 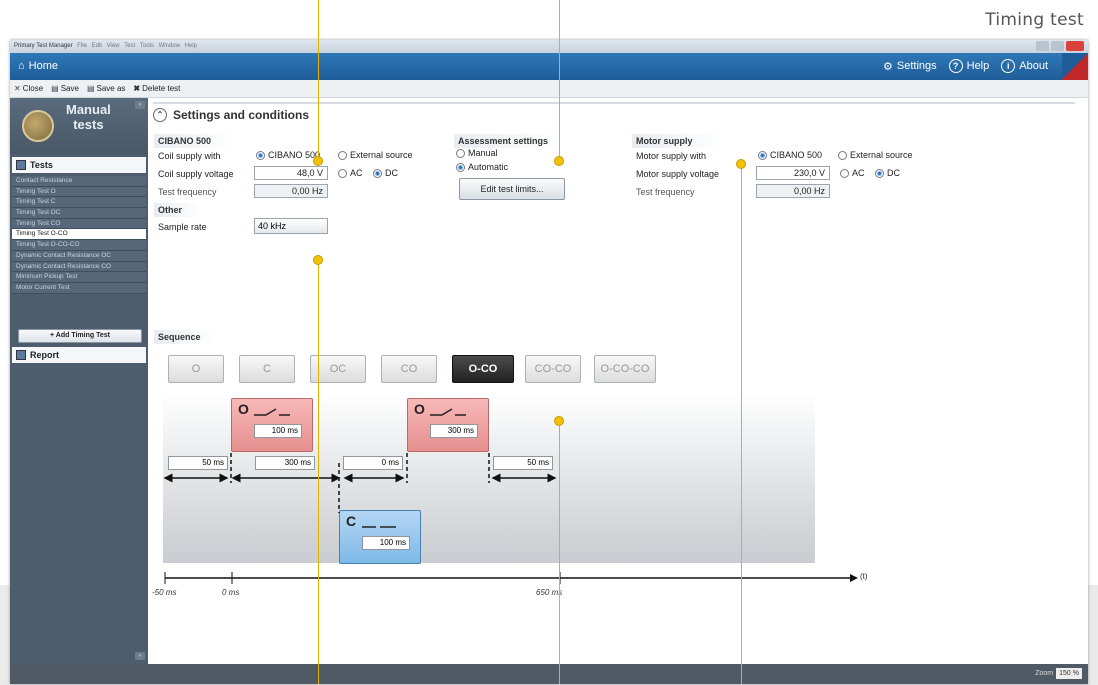 What do you see at coordinates (191, 46) in the screenshot?
I see `menu-help: Help` at bounding box center [191, 46].